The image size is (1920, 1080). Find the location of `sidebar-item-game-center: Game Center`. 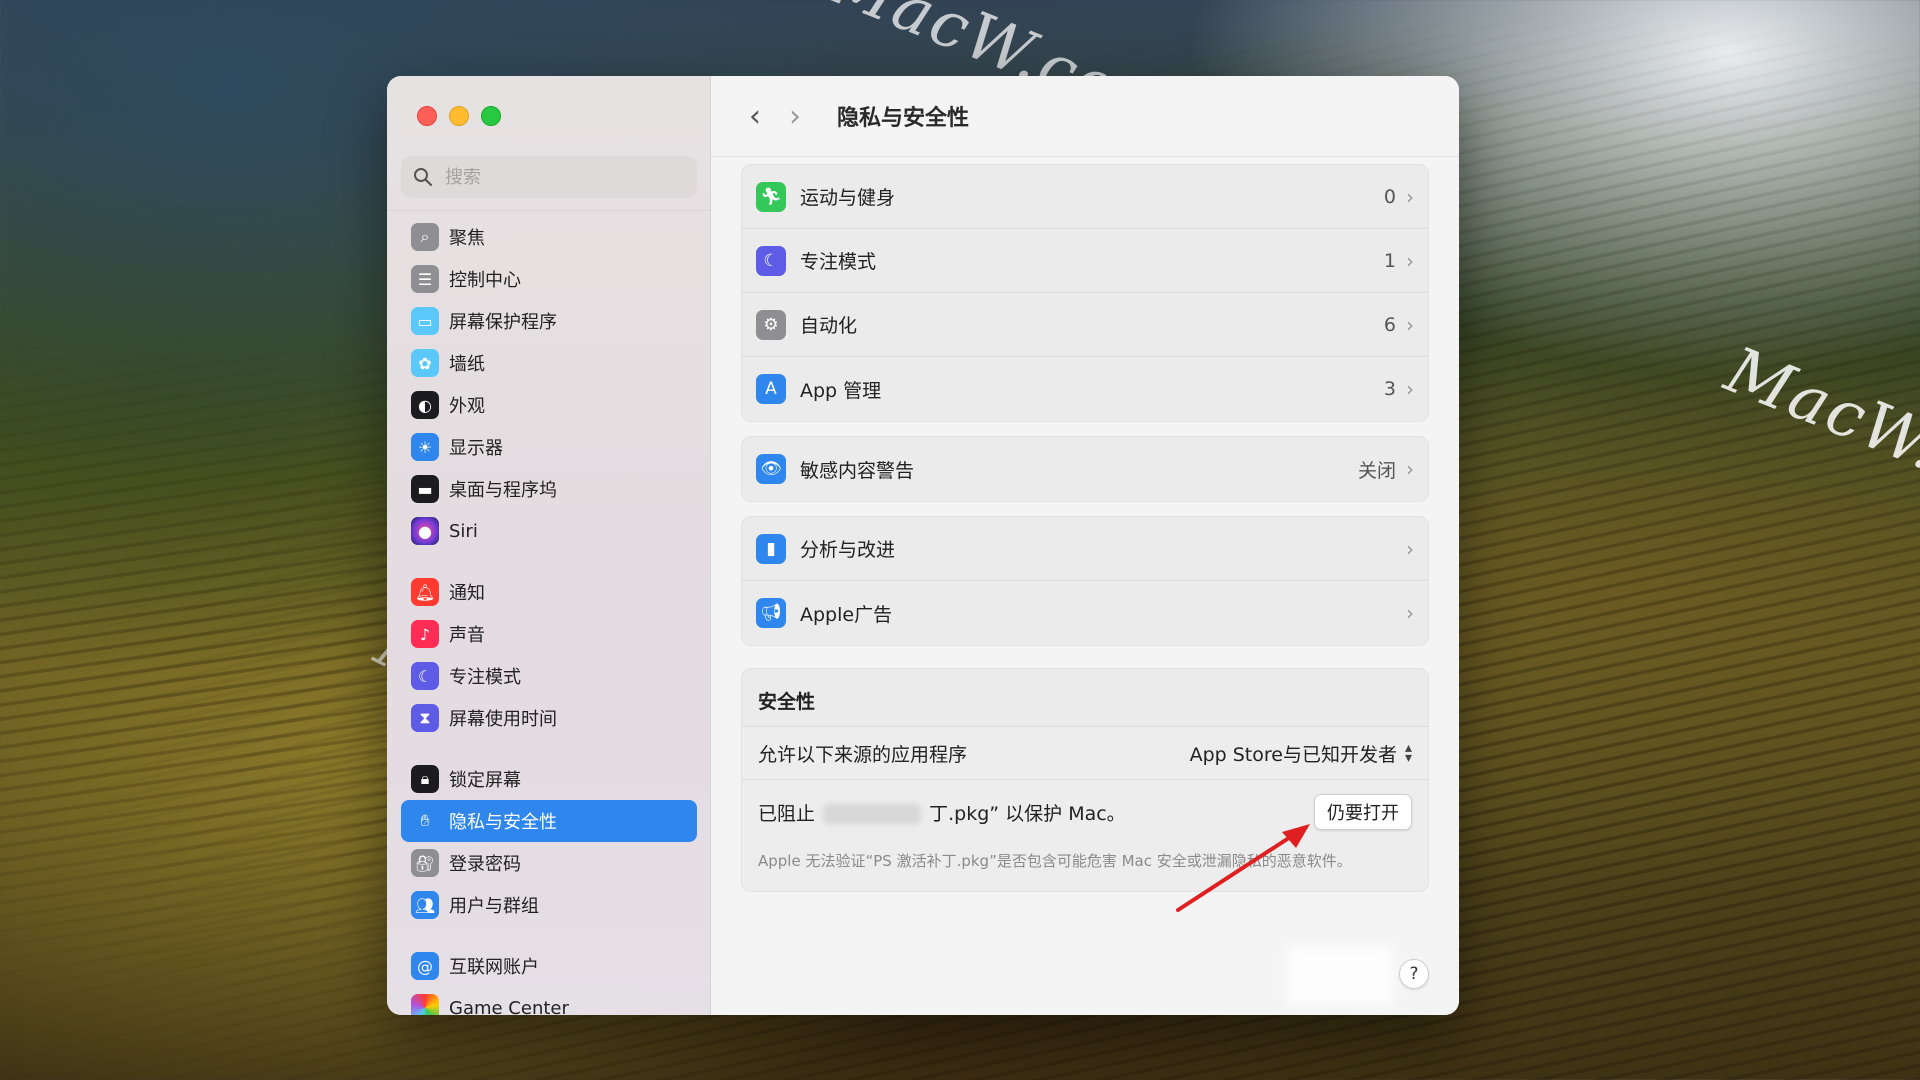

sidebar-item-game-center: Game Center is located at coordinates (549, 1001).